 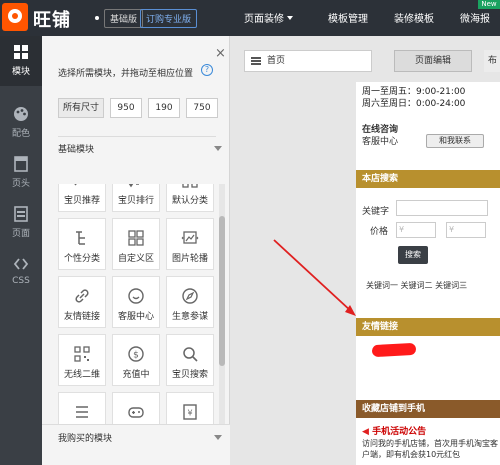 I want to click on module-tile: 宝贝推荐, so click(x=82, y=198).